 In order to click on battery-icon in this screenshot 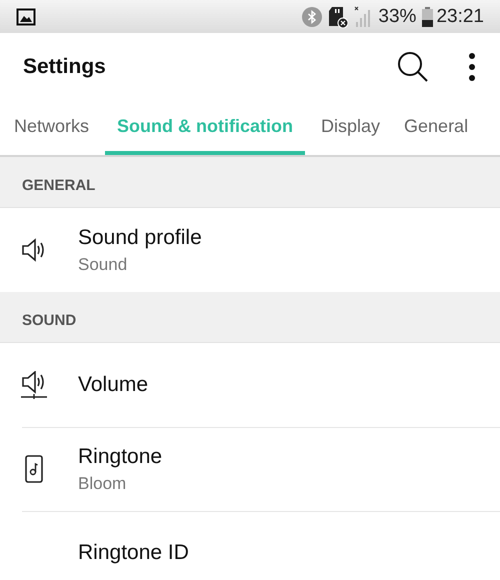, I will do `click(428, 16)`.